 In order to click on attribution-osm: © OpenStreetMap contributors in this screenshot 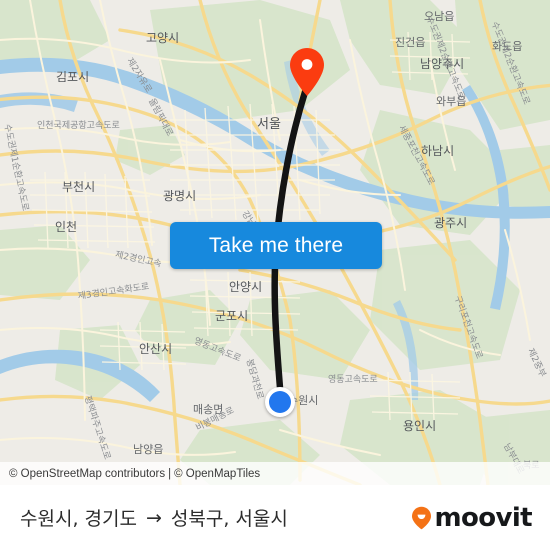, I will do `click(87, 474)`.